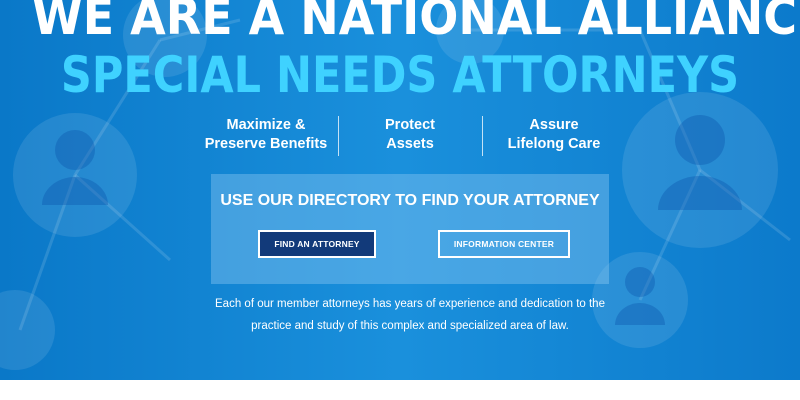 The width and height of the screenshot is (800, 400). I want to click on pillar-lifelong-care: Assure Lifelong Care, so click(554, 137).